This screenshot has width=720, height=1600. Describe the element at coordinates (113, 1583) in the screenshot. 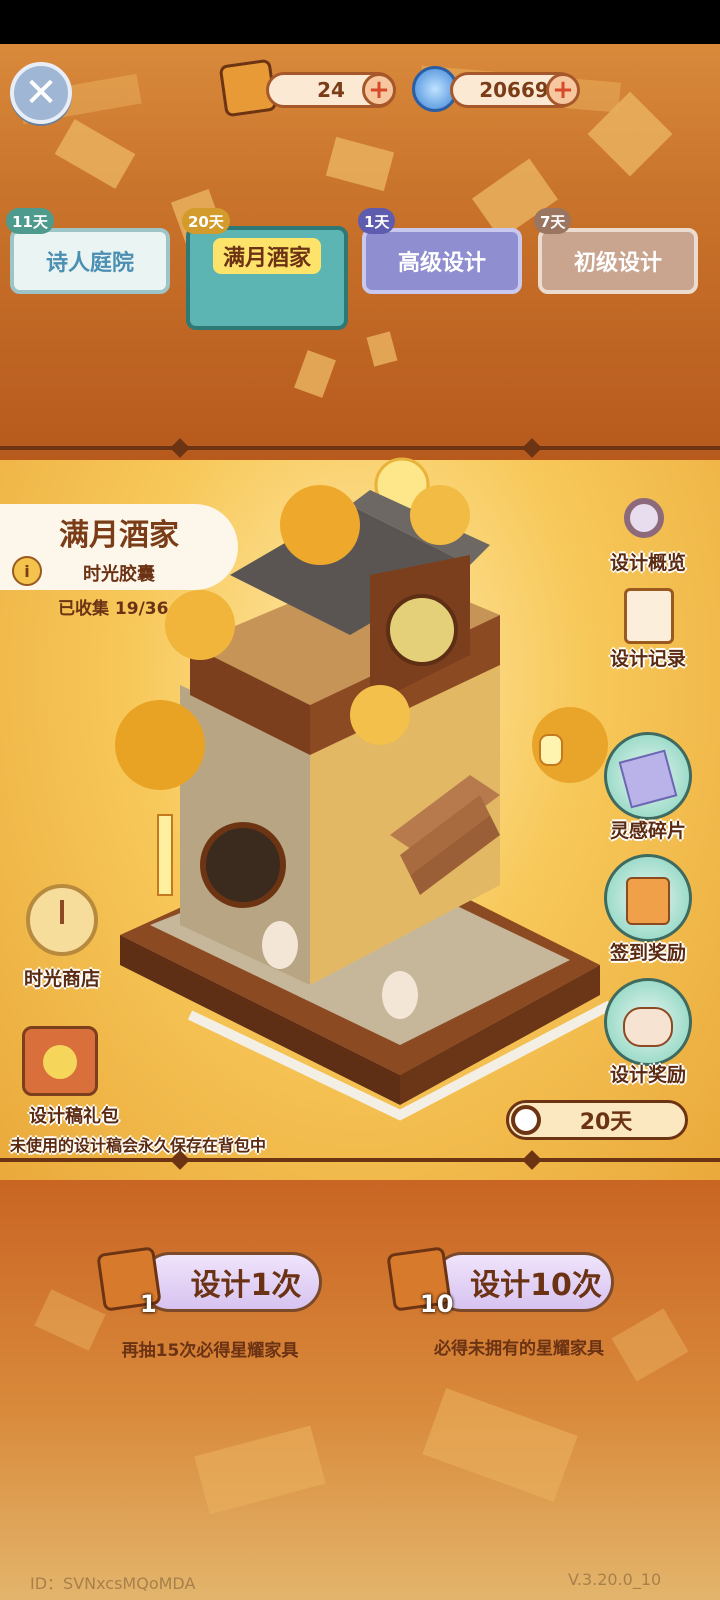

I see `user-id: ID：SVNxcsMQoMDA` at that location.